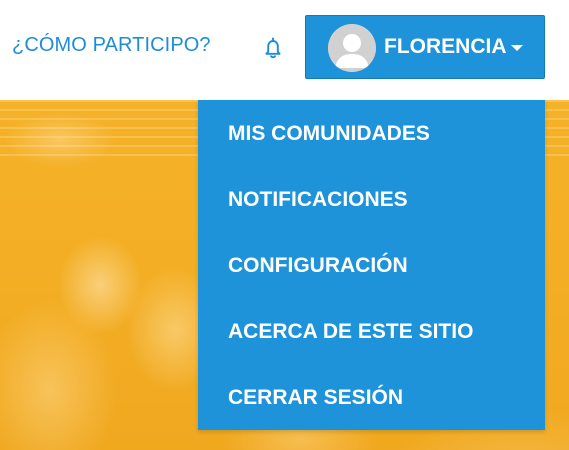 Image resolution: width=569 pixels, height=450 pixels. Describe the element at coordinates (315, 398) in the screenshot. I see `menu-item-cerrar-sesion: CERRAR SESIÓN` at that location.